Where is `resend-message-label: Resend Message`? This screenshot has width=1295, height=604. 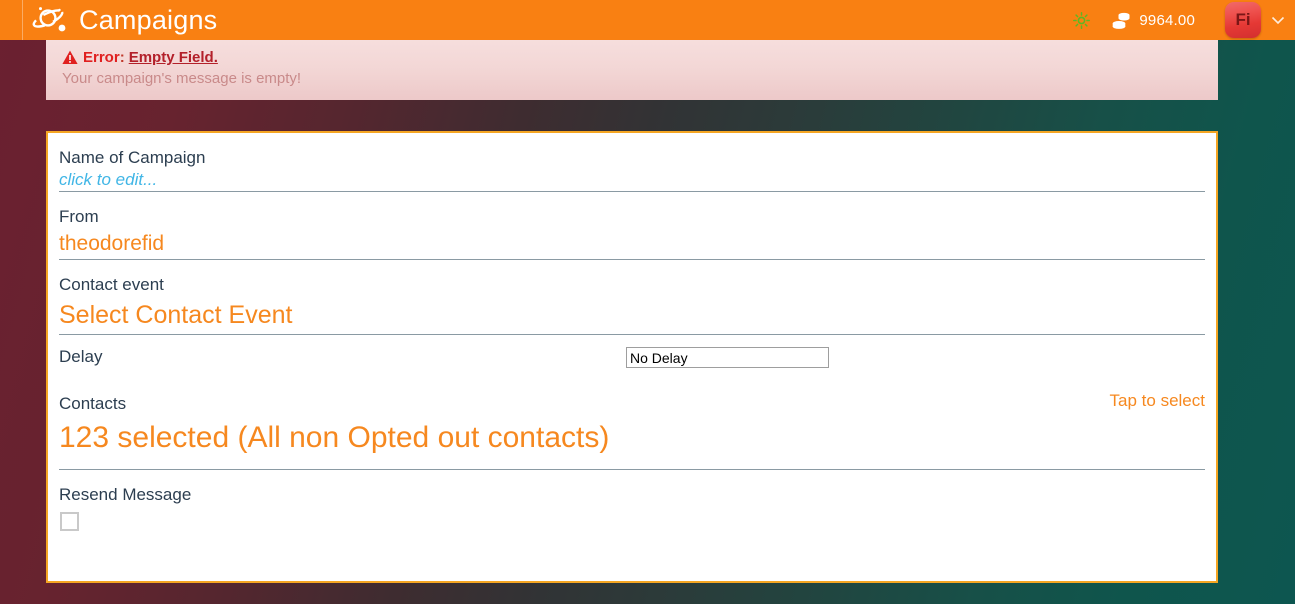
resend-message-label: Resend Message is located at coordinates (125, 494).